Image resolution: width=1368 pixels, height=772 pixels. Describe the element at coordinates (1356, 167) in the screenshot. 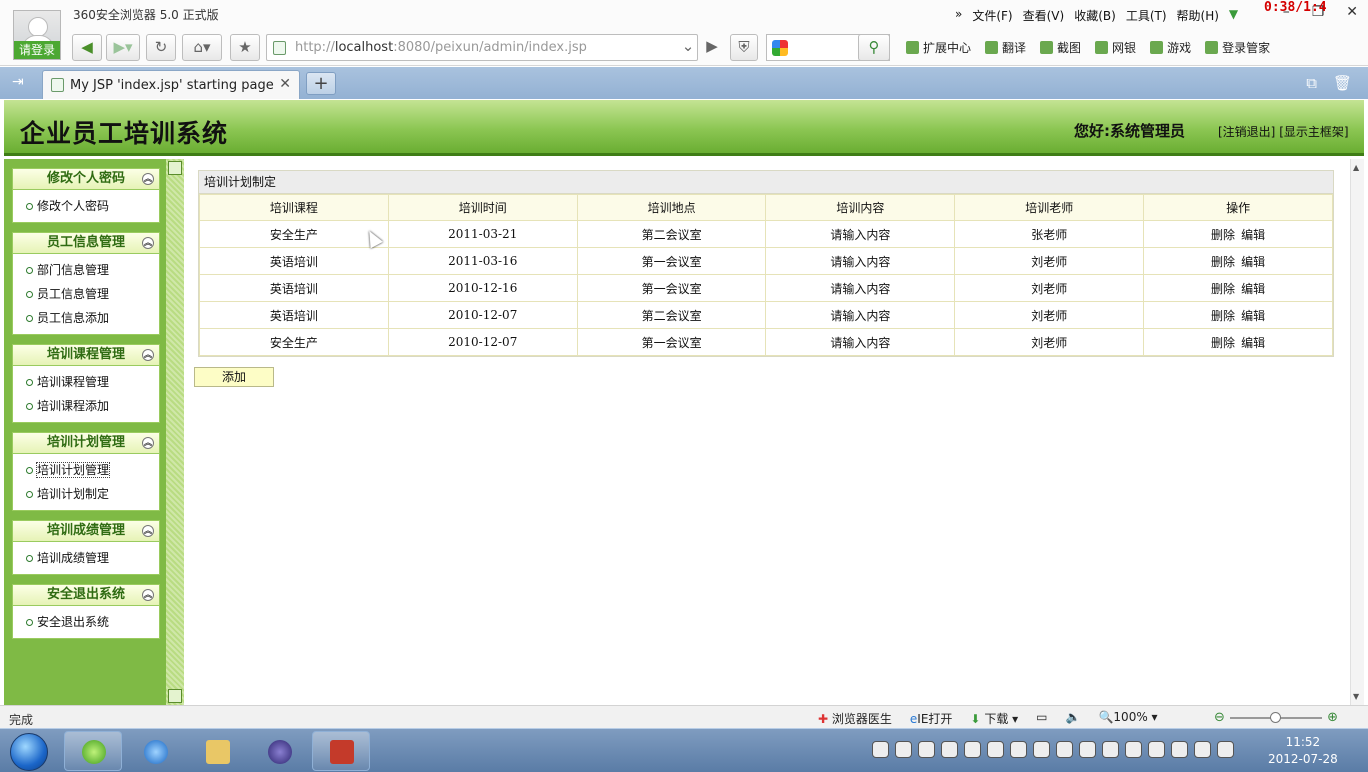

I see `scroll-up-icon: ▲` at that location.